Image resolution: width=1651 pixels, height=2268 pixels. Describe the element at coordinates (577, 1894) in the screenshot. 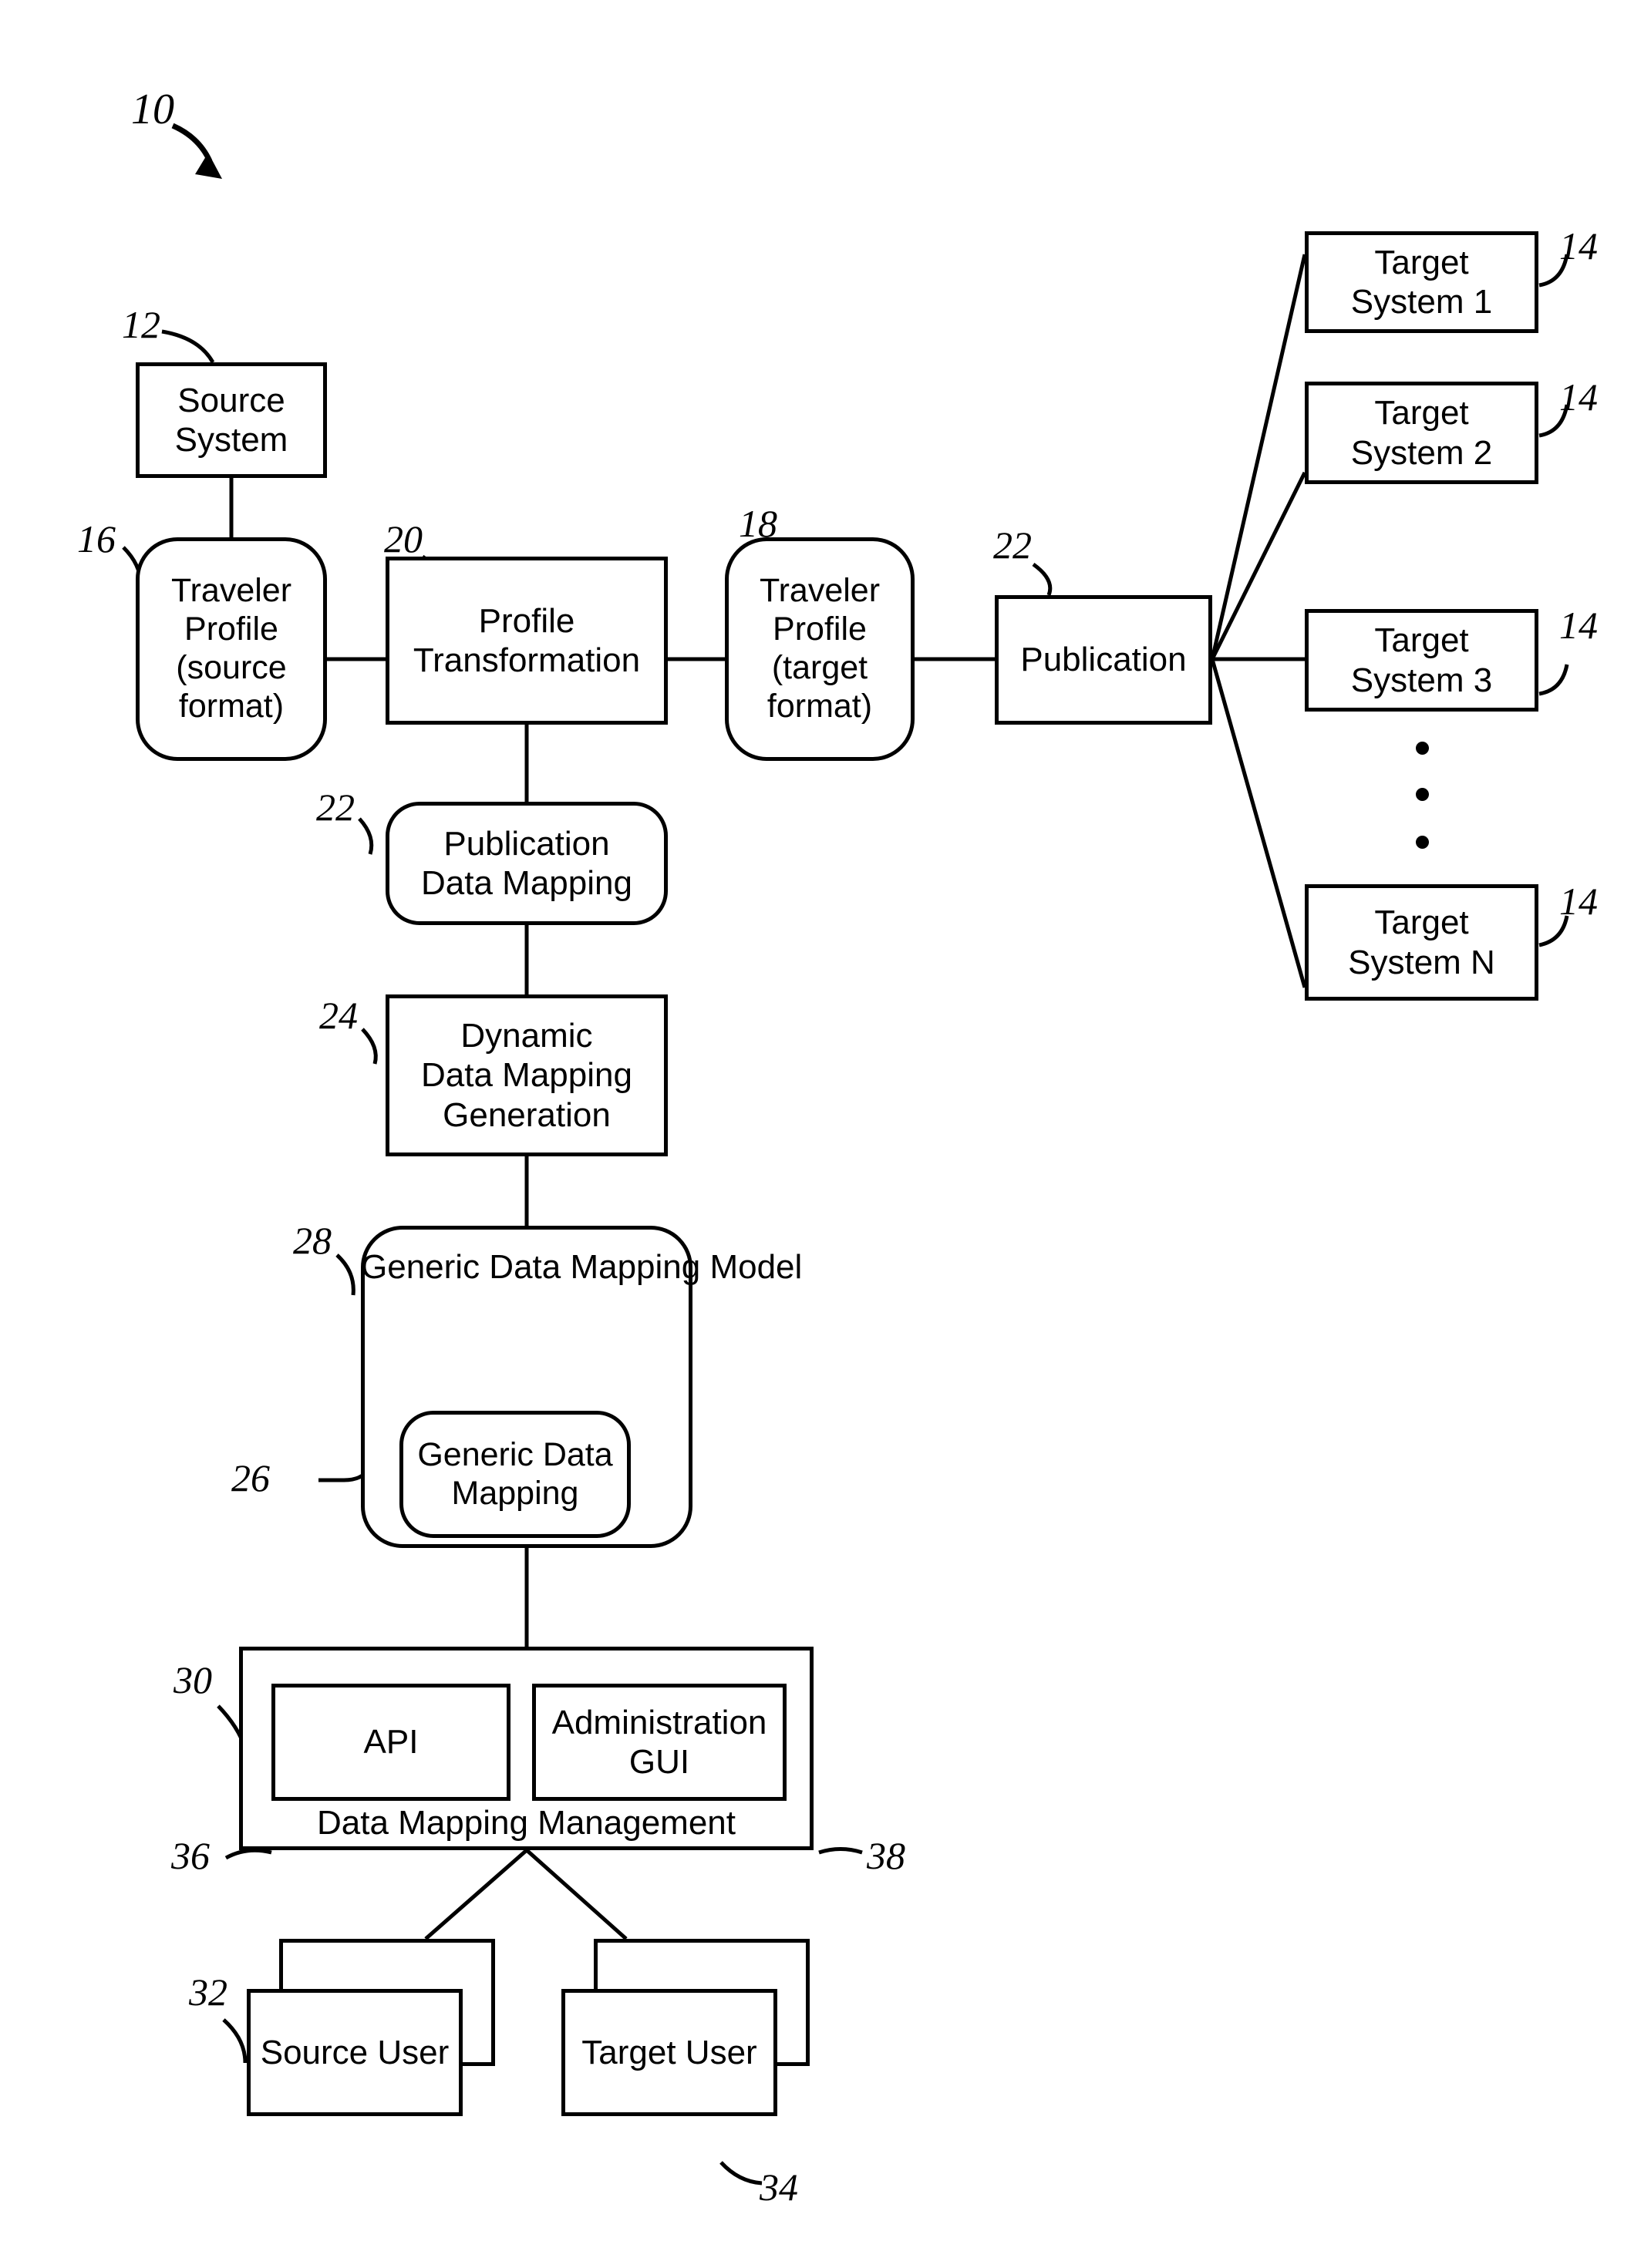

I see `line-management-to-targetuser` at that location.